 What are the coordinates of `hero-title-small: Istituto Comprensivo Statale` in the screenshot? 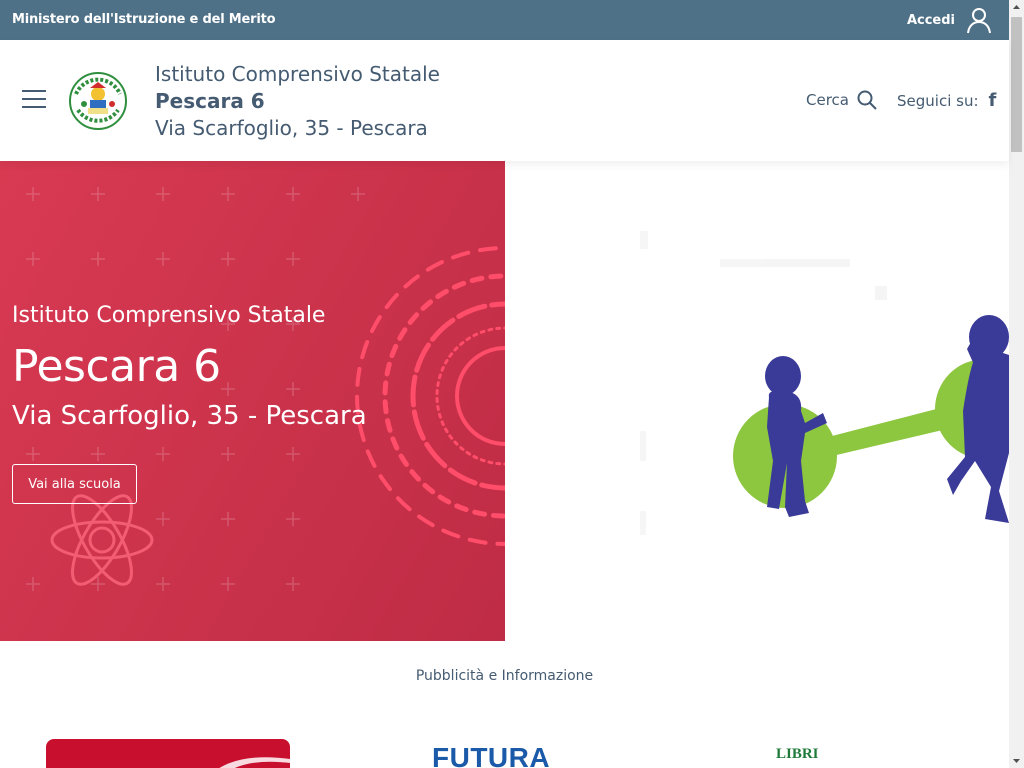 It's located at (169, 315).